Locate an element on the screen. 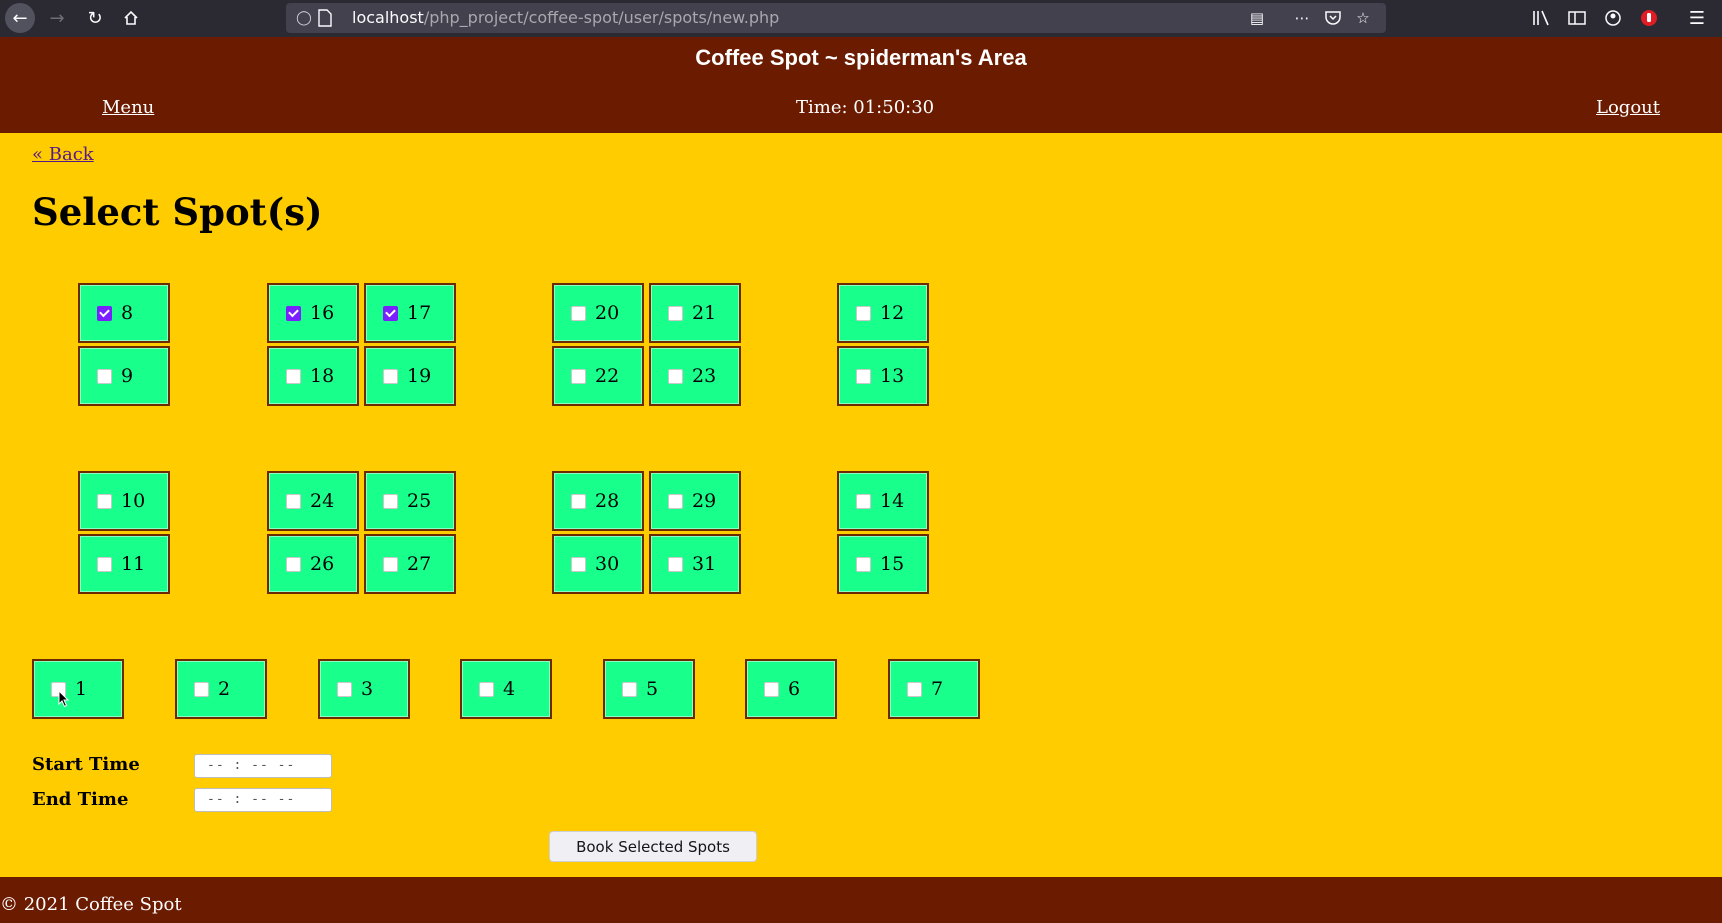 Image resolution: width=1722 pixels, height=923 pixels. start-time-input: -- : -- -- is located at coordinates (263, 766).